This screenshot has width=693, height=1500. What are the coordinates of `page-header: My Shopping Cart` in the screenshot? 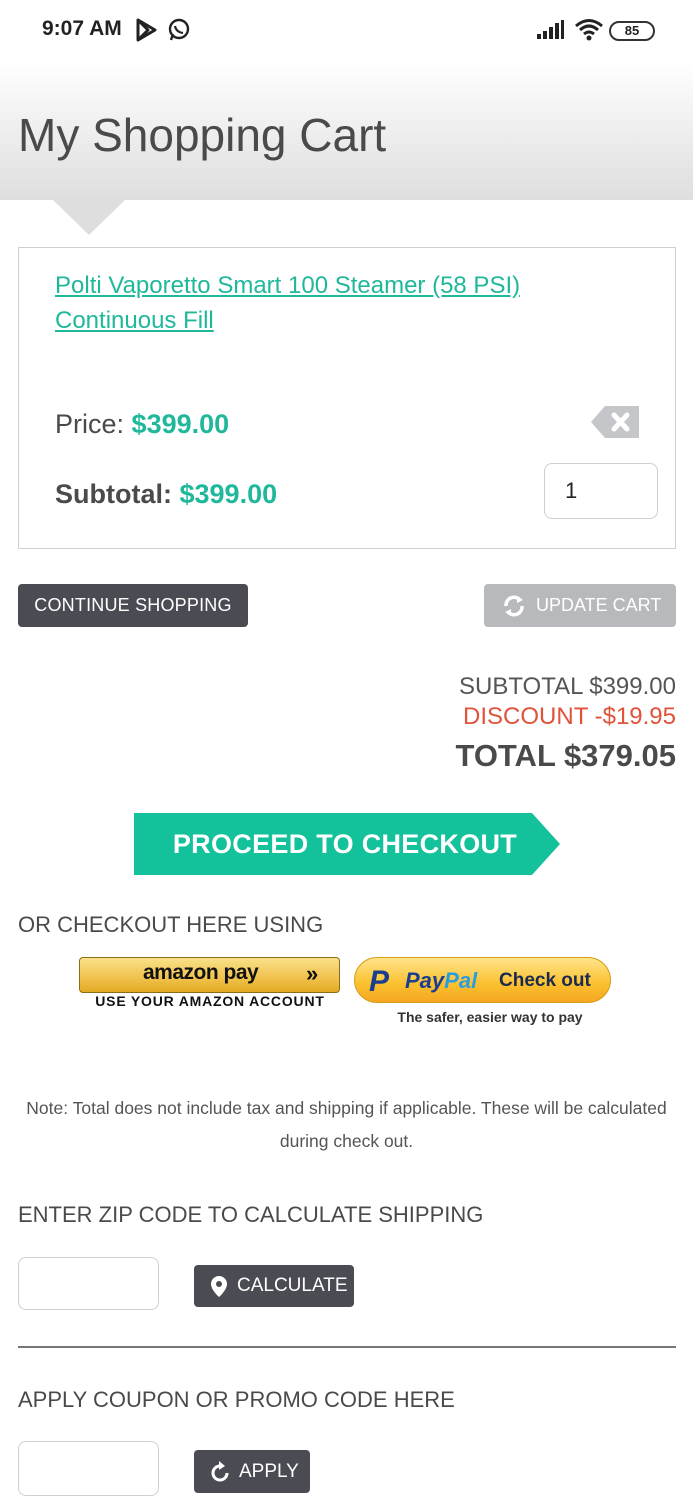 It's located at (346, 131).